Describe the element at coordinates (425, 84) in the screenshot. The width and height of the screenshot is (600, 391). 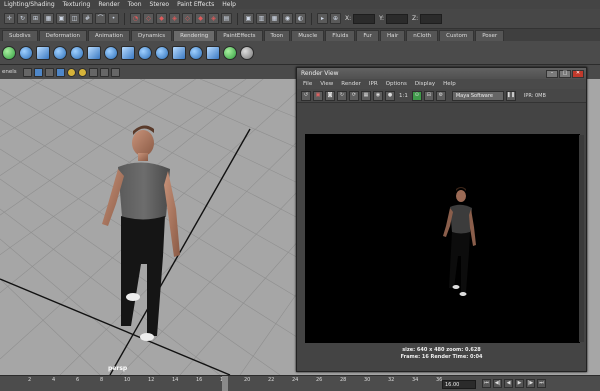
I see `rv-menu-display: Display` at that location.